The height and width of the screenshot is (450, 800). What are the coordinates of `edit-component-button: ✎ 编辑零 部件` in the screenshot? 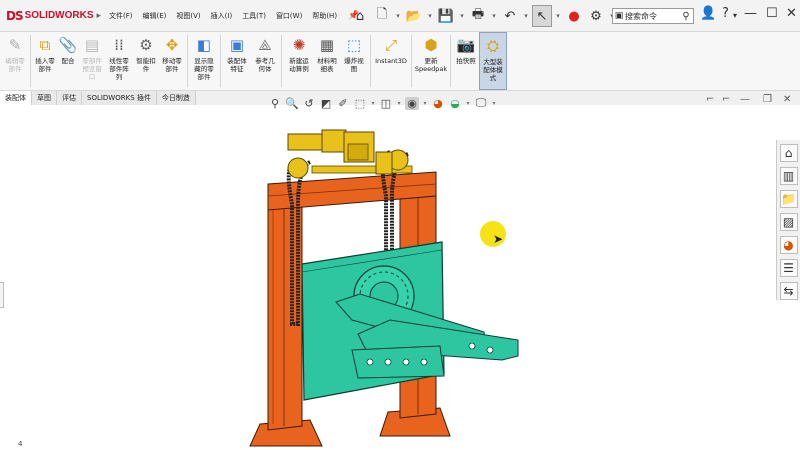 It's located at (15, 61).